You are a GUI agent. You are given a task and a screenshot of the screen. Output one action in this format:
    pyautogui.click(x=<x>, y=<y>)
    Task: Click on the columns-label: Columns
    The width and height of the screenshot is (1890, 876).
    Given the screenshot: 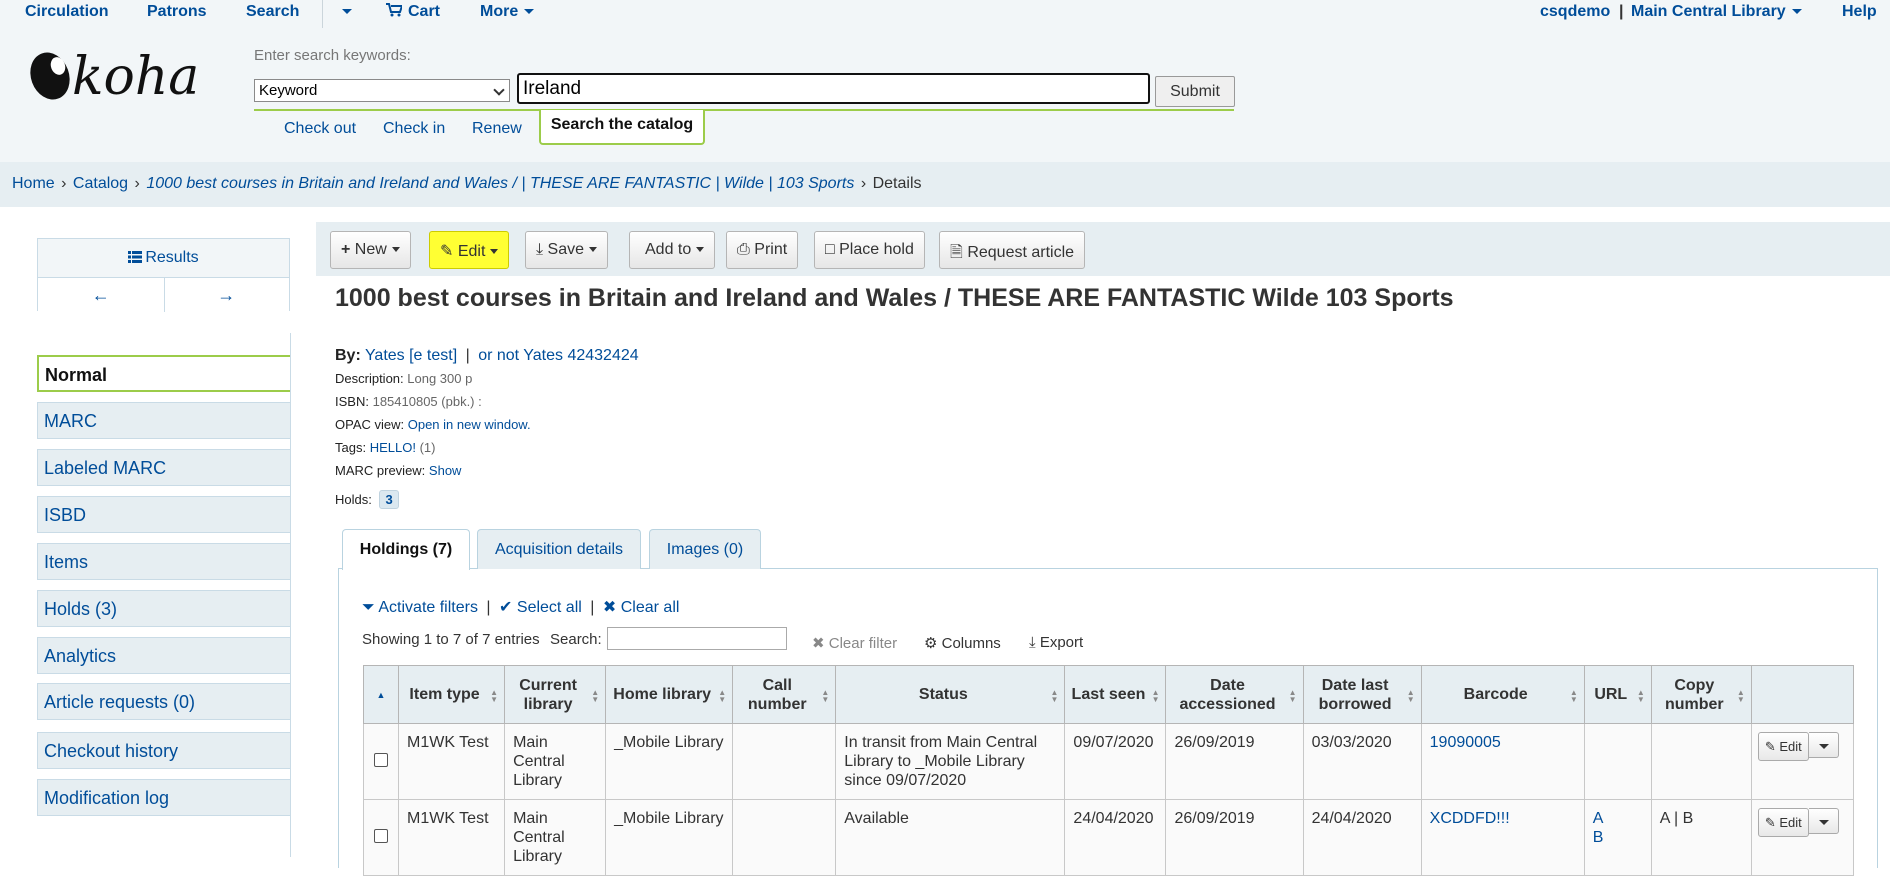 What is the action you would take?
    pyautogui.click(x=971, y=643)
    